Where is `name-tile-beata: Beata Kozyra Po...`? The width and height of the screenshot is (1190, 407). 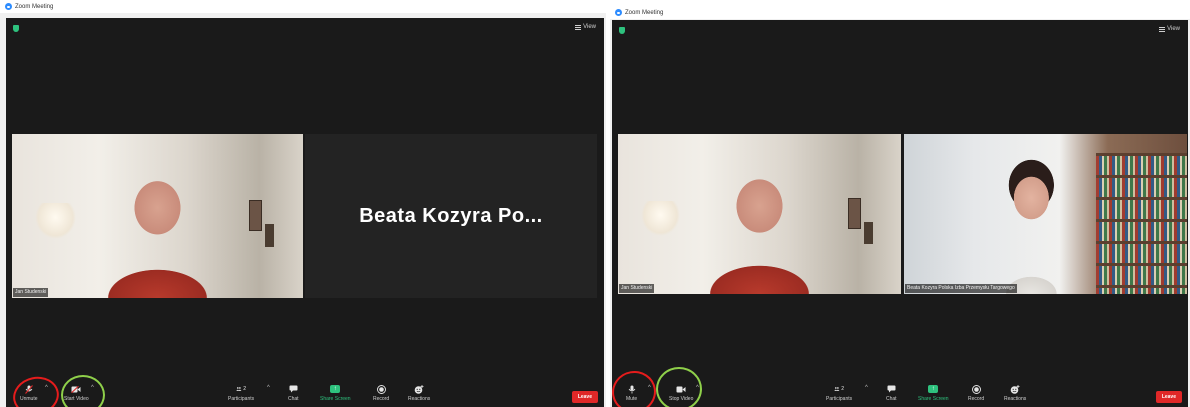
name-tile-beata: Beata Kozyra Po... is located at coordinates (451, 216).